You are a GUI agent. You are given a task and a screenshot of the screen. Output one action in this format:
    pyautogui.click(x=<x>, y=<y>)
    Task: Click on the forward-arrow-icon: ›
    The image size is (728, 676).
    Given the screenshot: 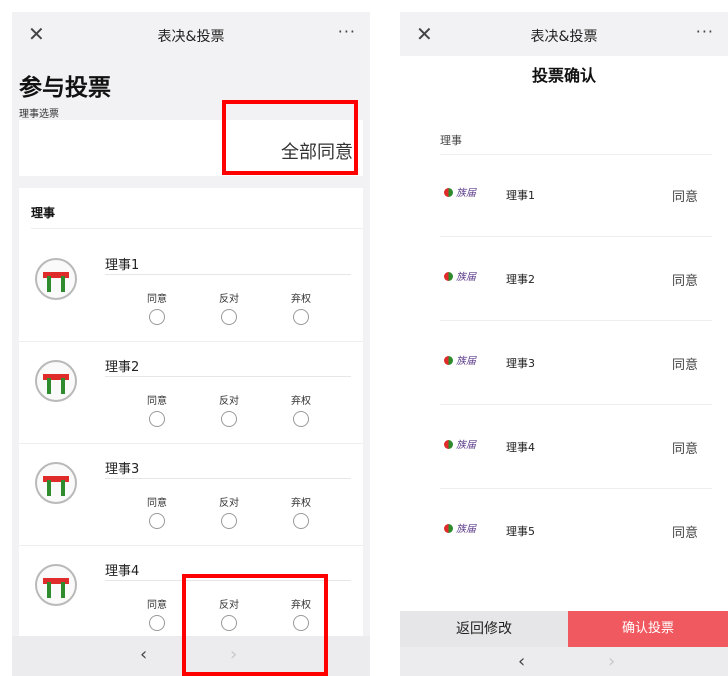 What is the action you would take?
    pyautogui.click(x=611, y=661)
    